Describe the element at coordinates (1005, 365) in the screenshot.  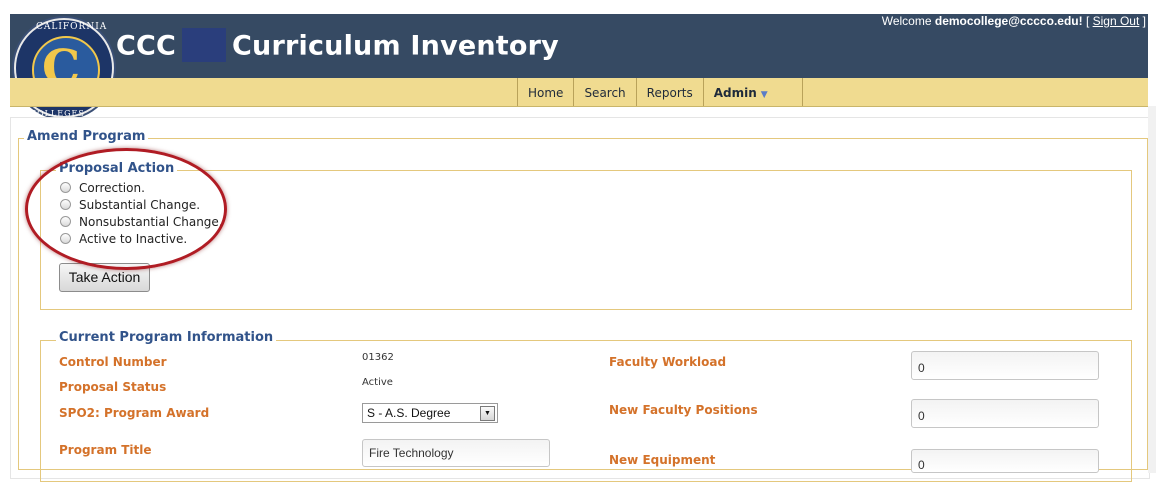
I see `faculty-workload-field: 0` at that location.